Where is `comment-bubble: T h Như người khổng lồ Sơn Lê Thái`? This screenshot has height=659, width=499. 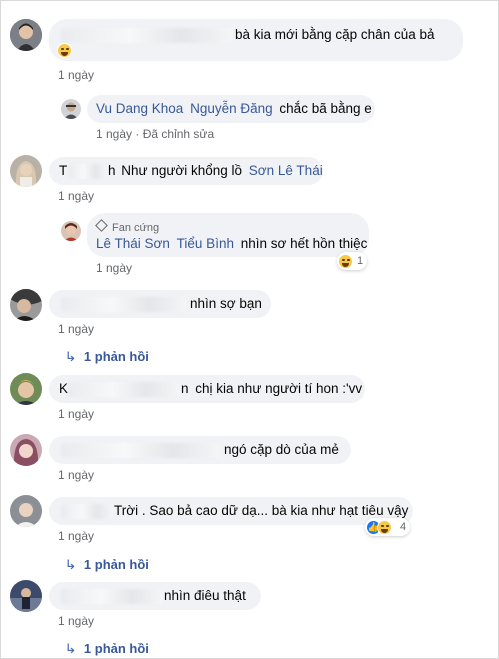 comment-bubble: T h Như người khổng lồ Sơn Lê Thái is located at coordinates (186, 171).